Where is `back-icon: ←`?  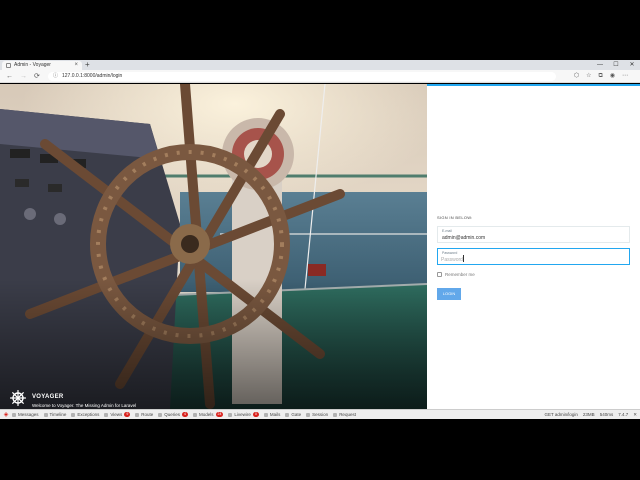 back-icon: ← is located at coordinates (9, 76).